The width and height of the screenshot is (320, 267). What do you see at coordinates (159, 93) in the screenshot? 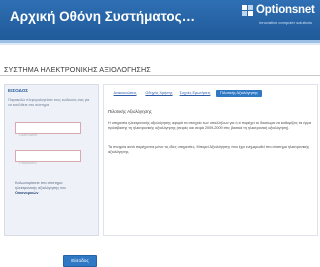
I see `tab-user-guide: Οδηγός Χρήσης` at bounding box center [159, 93].